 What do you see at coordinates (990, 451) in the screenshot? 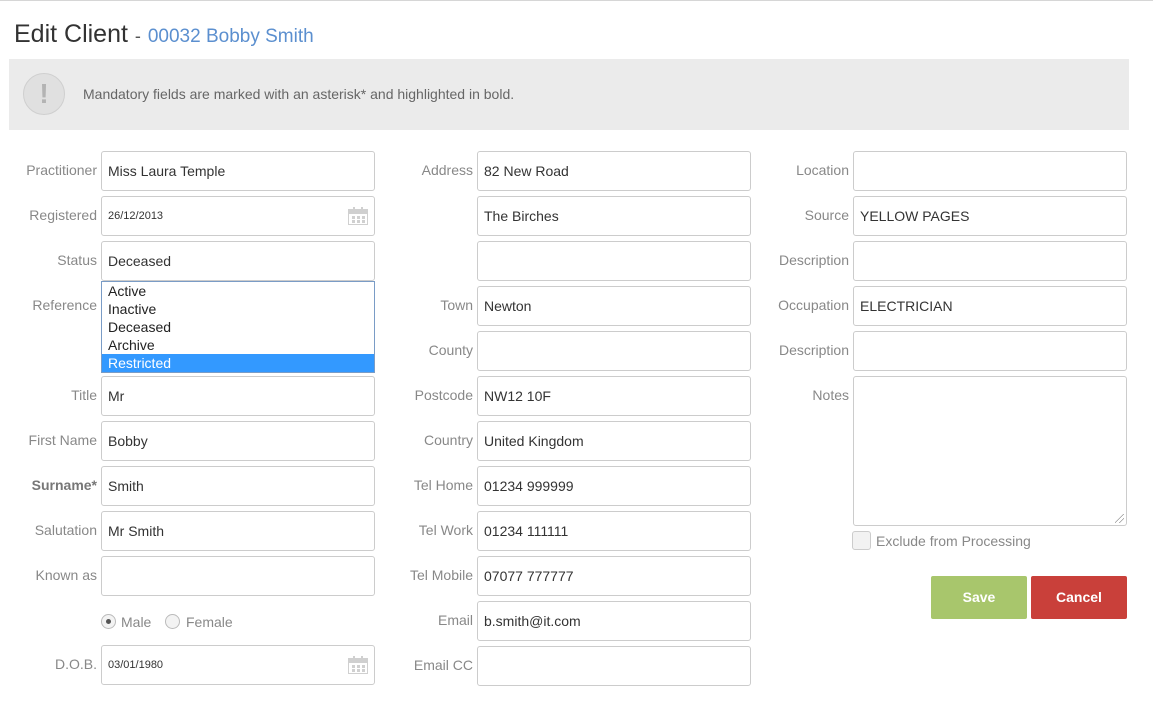
I see `notes-textarea` at bounding box center [990, 451].